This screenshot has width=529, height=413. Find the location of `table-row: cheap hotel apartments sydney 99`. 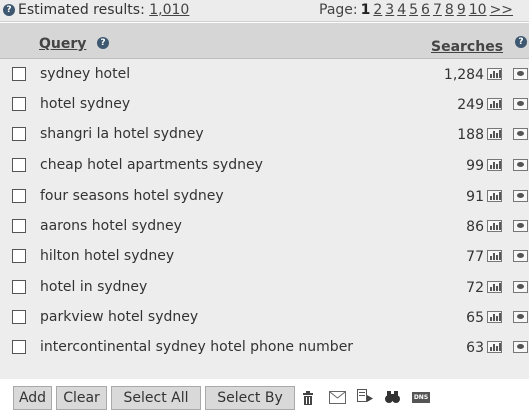

table-row: cheap hotel apartments sydney 99 is located at coordinates (264, 166).